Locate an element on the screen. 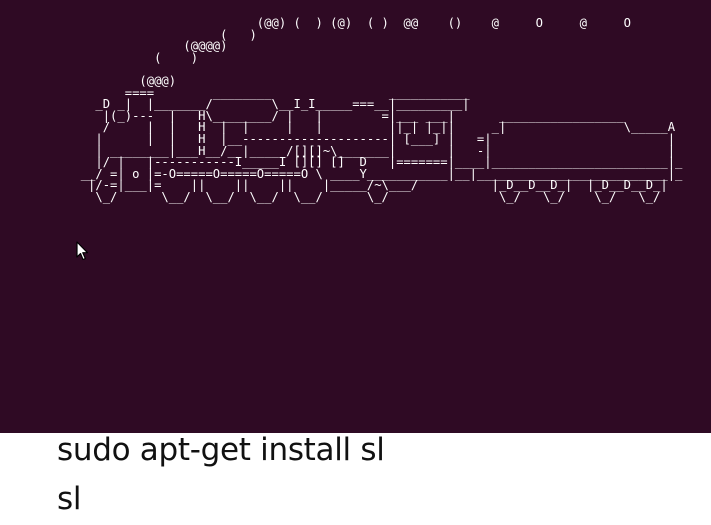  mouse-pointer-icon is located at coordinates (82, 251).